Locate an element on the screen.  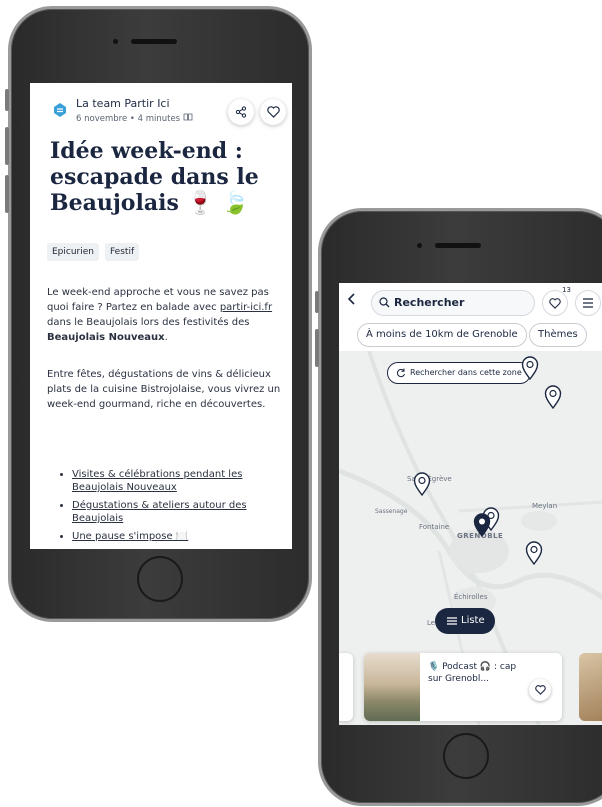
distance-filter-chip: À moins de 10km de Grenoble is located at coordinates (442, 335).